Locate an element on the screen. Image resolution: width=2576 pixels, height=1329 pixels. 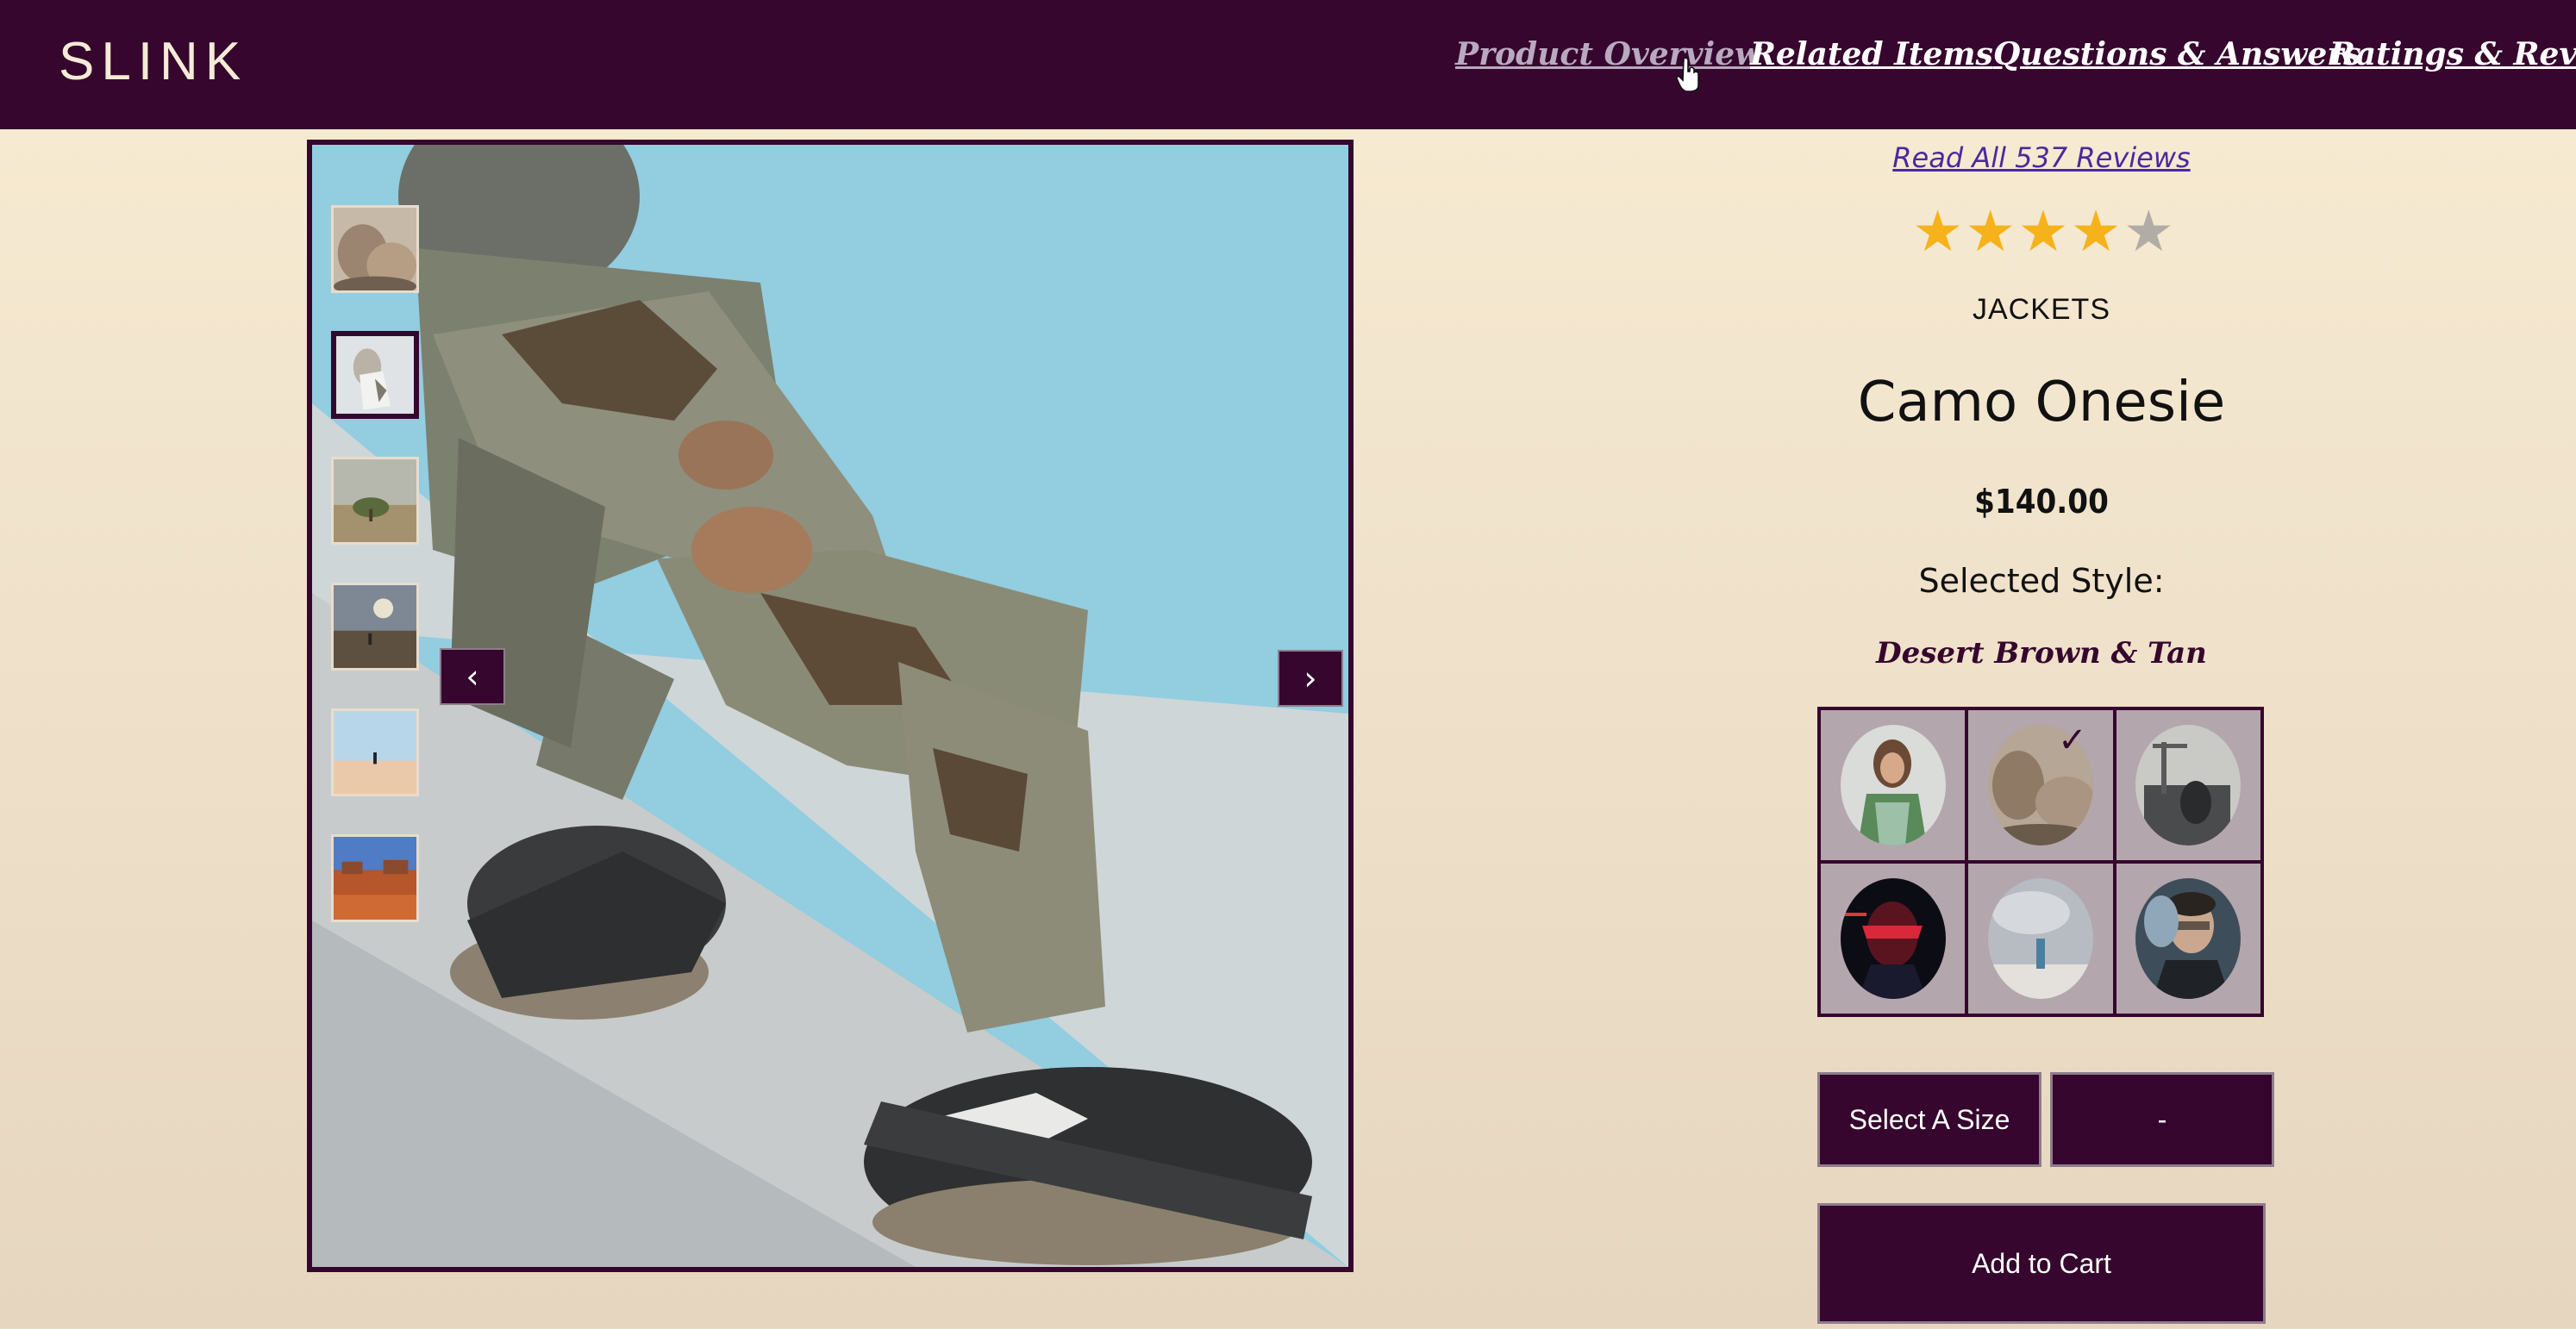
style-swatch-selected: ✓ is located at coordinates (2040, 785).